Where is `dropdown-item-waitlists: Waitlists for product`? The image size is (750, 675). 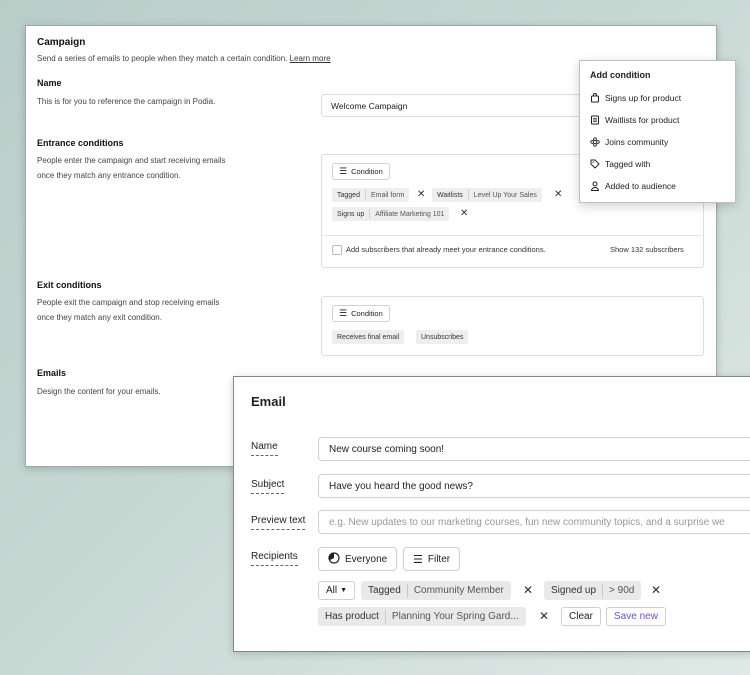 dropdown-item-waitlists: Waitlists for product is located at coordinates (634, 120).